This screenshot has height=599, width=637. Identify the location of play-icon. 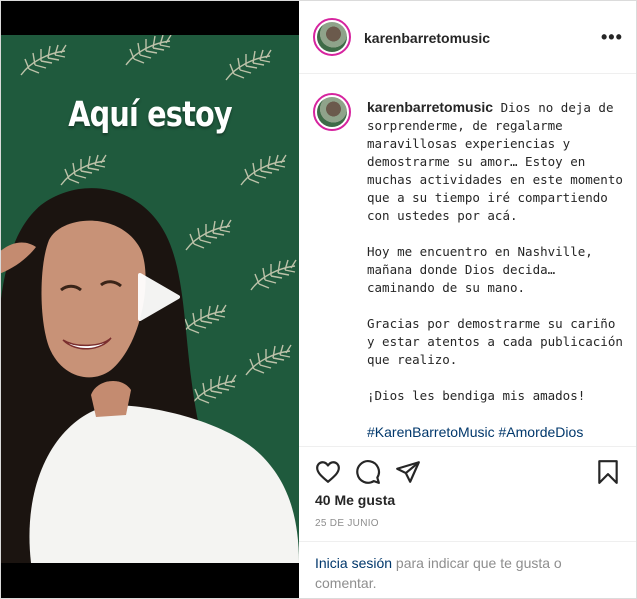
(154, 297).